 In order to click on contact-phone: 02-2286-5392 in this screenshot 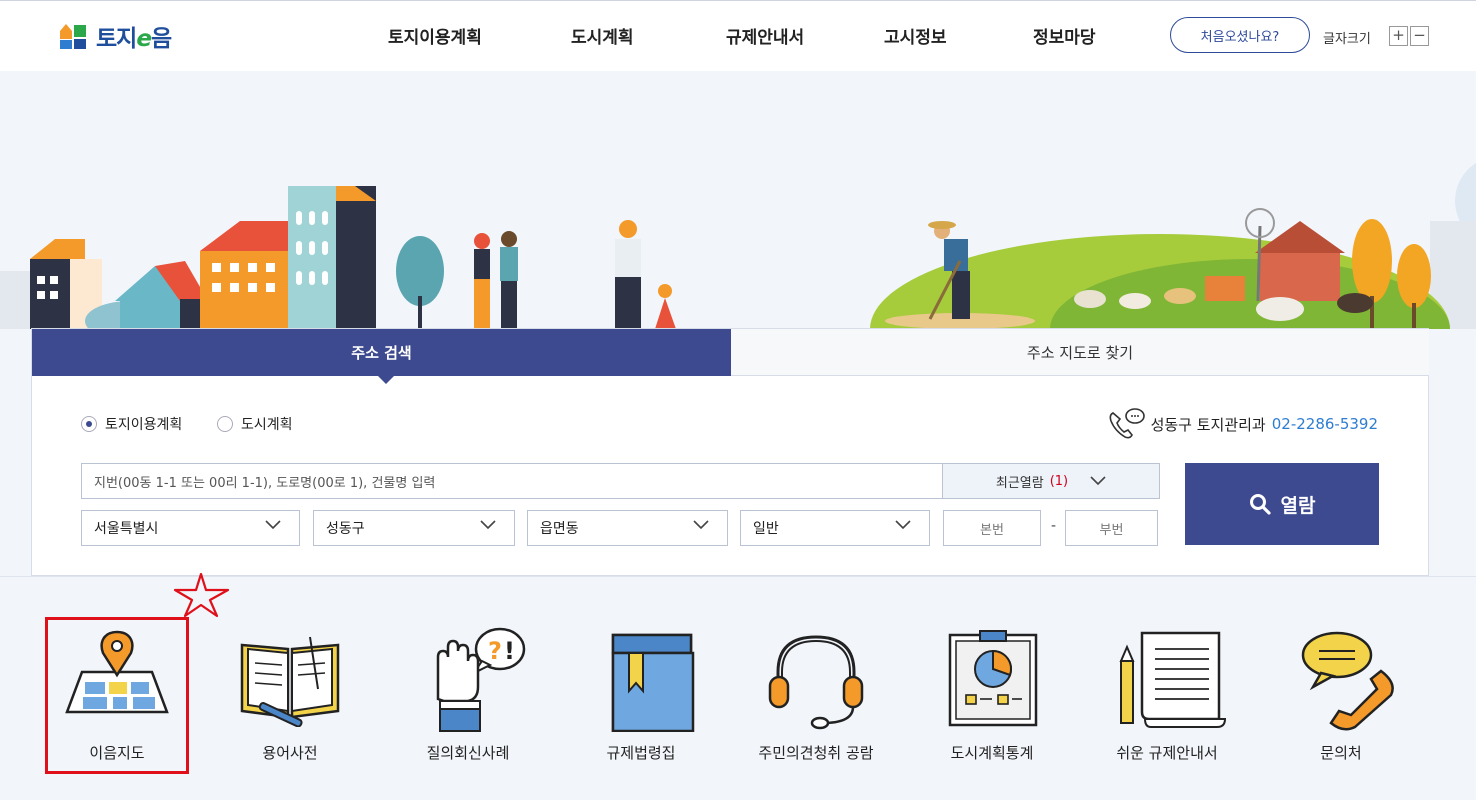, I will do `click(1325, 424)`.